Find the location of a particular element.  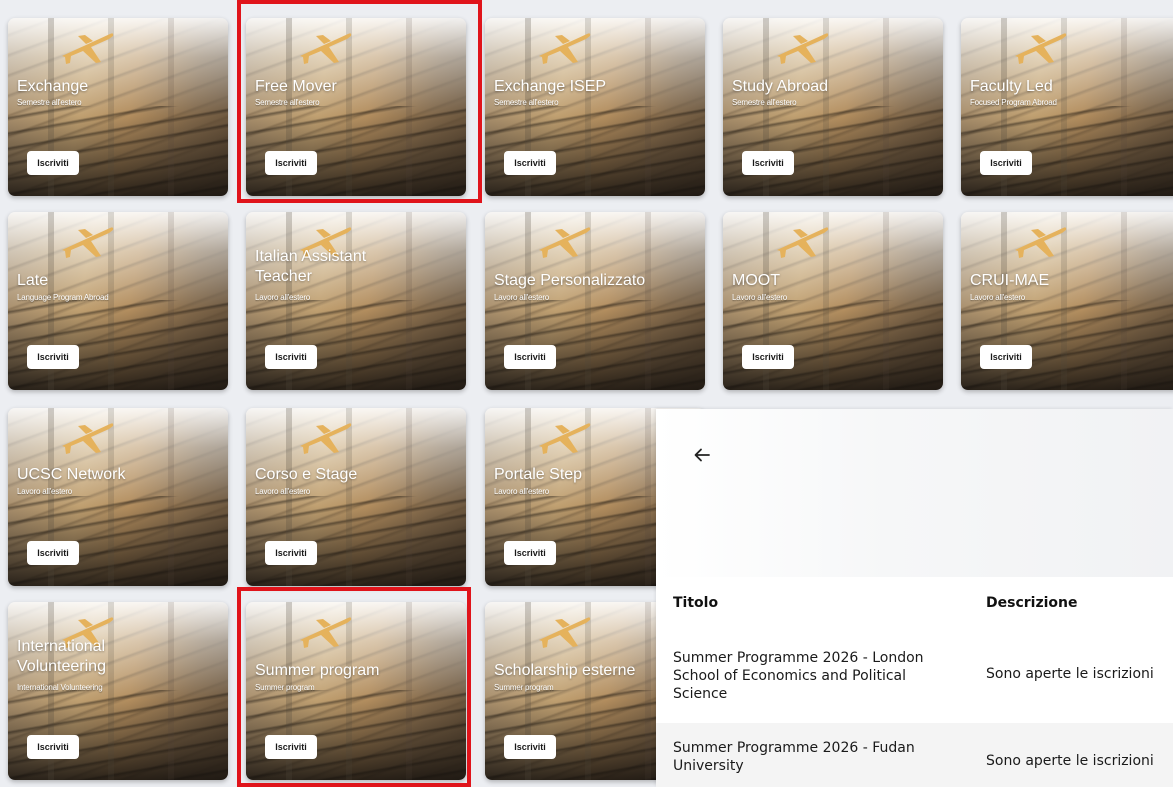

card-subtitle: Focused Program Abroad is located at coordinates (1013, 102).